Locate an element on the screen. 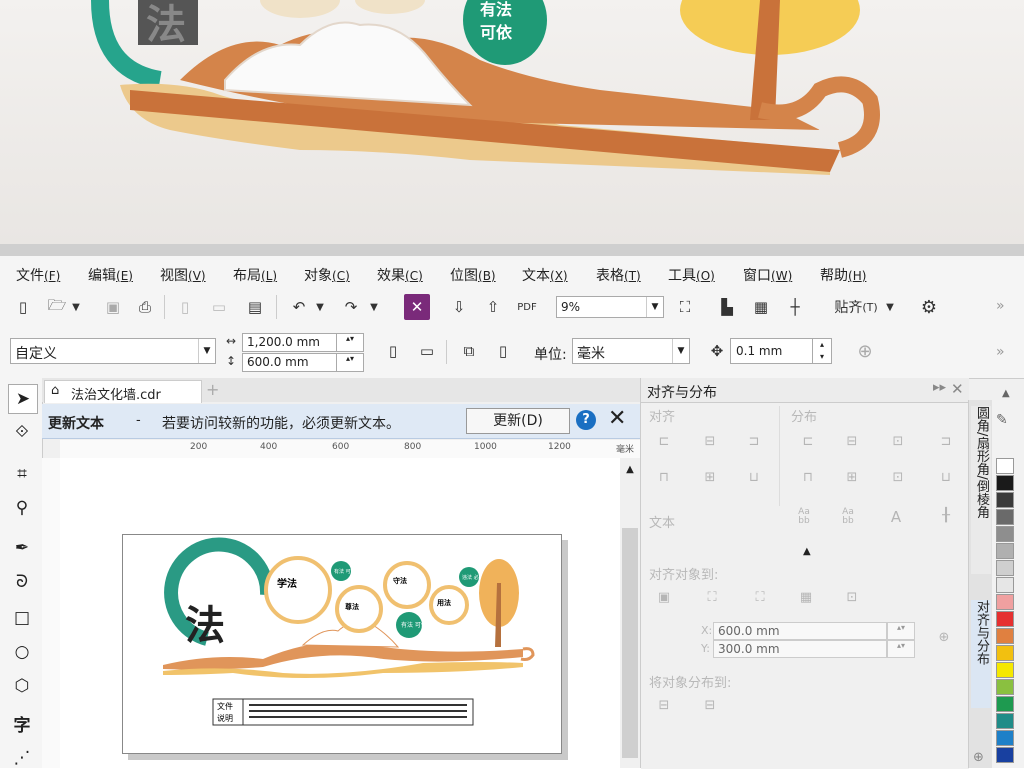 The height and width of the screenshot is (772, 1024). menu-text: 文本(X) is located at coordinates (545, 275).